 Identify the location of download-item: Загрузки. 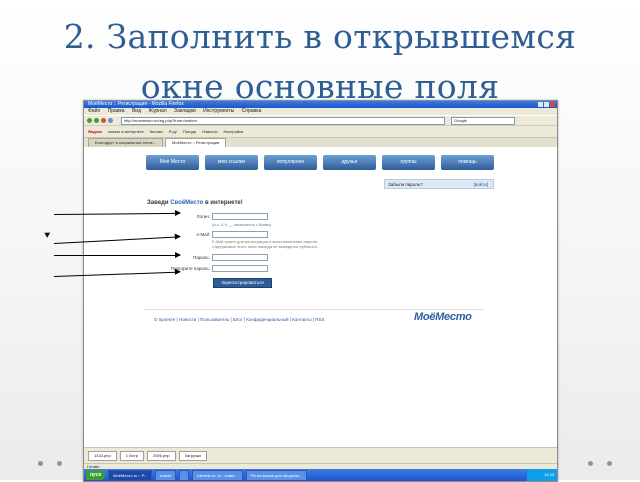
(192, 455).